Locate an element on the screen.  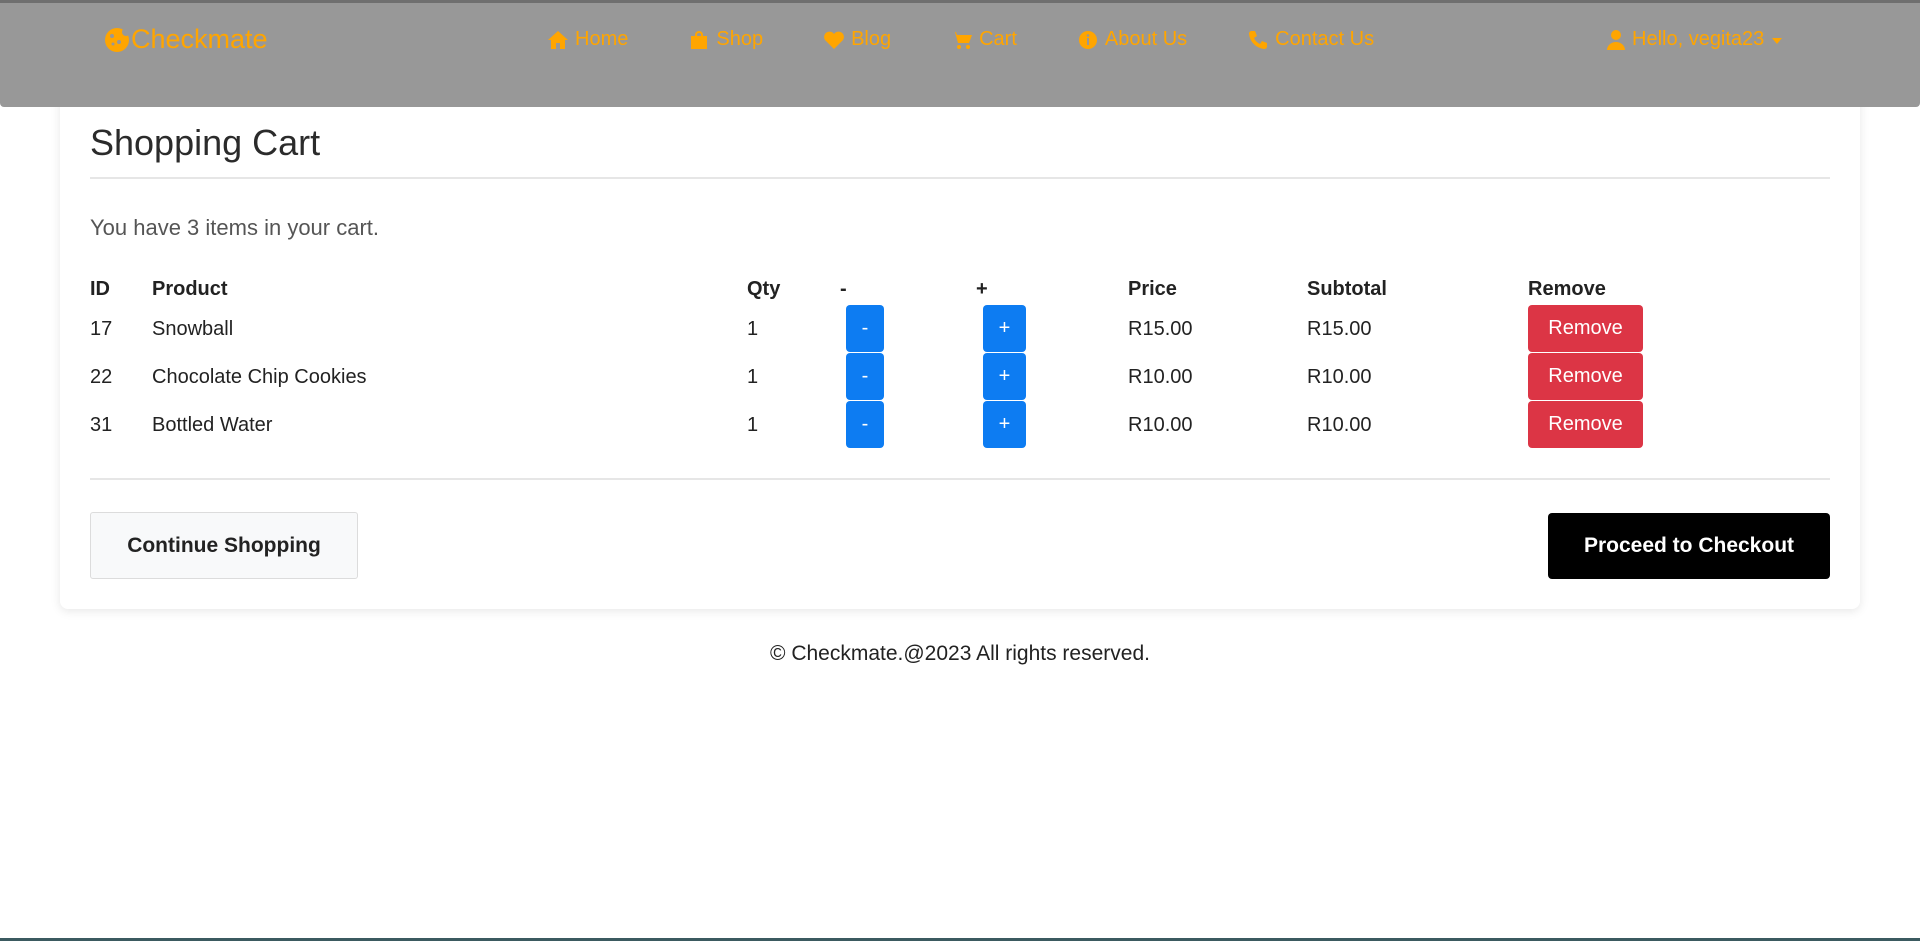
home-icon is located at coordinates (558, 39).